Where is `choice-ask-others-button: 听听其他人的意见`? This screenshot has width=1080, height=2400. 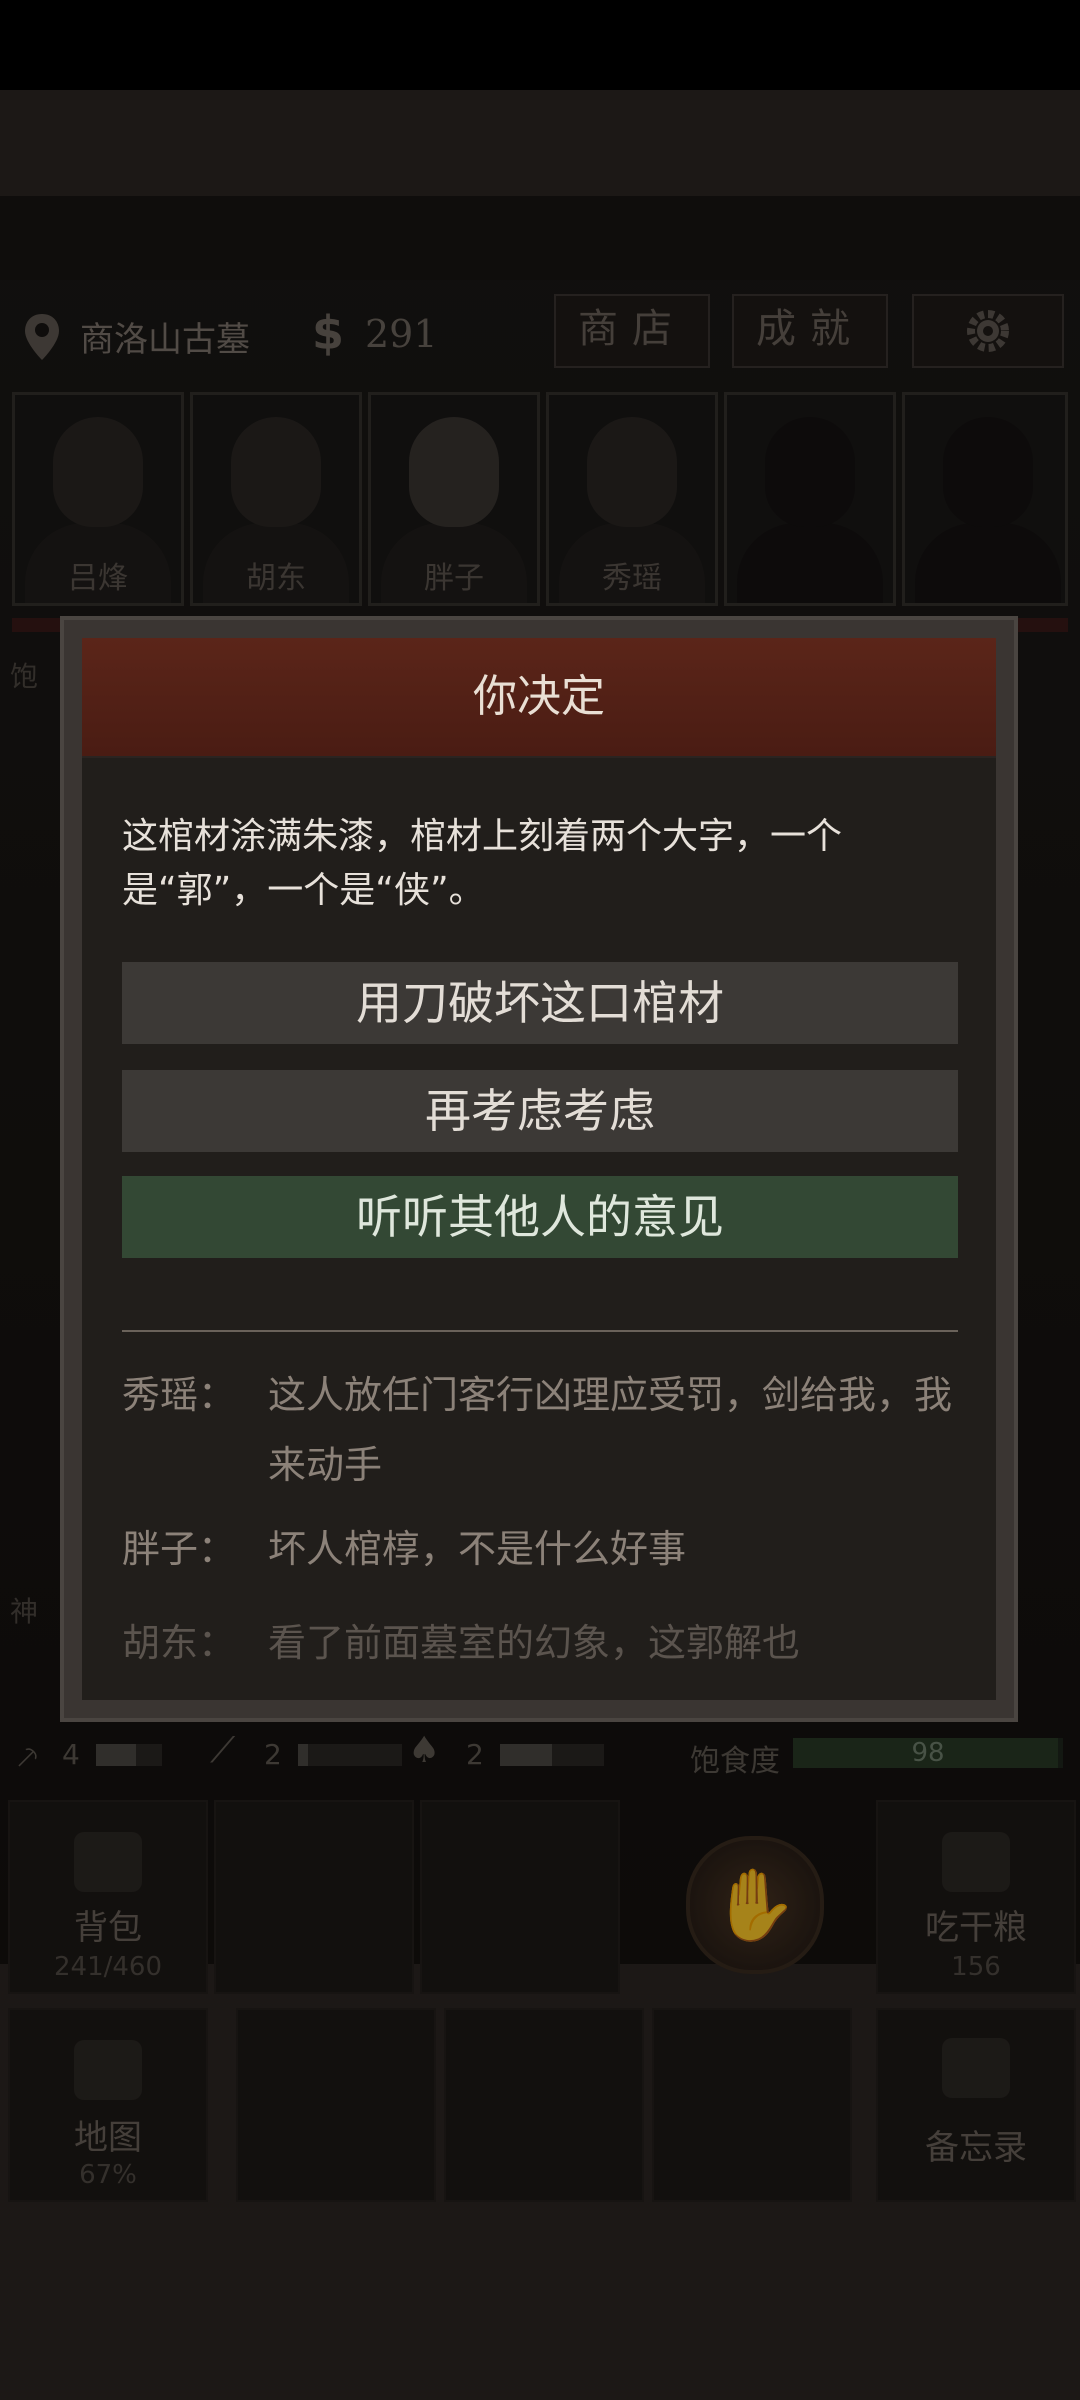 choice-ask-others-button: 听听其他人的意见 is located at coordinates (540, 1217).